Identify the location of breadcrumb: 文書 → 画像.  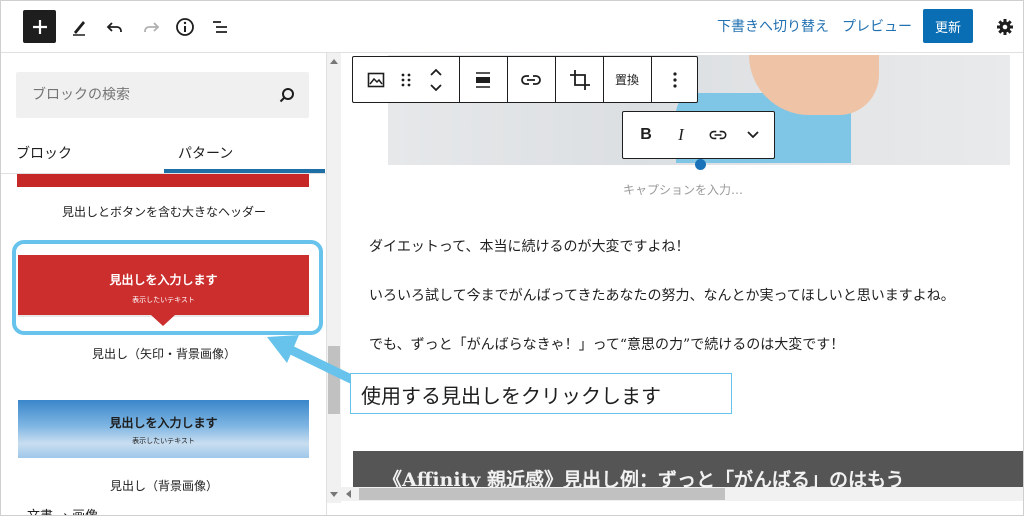
(62, 510).